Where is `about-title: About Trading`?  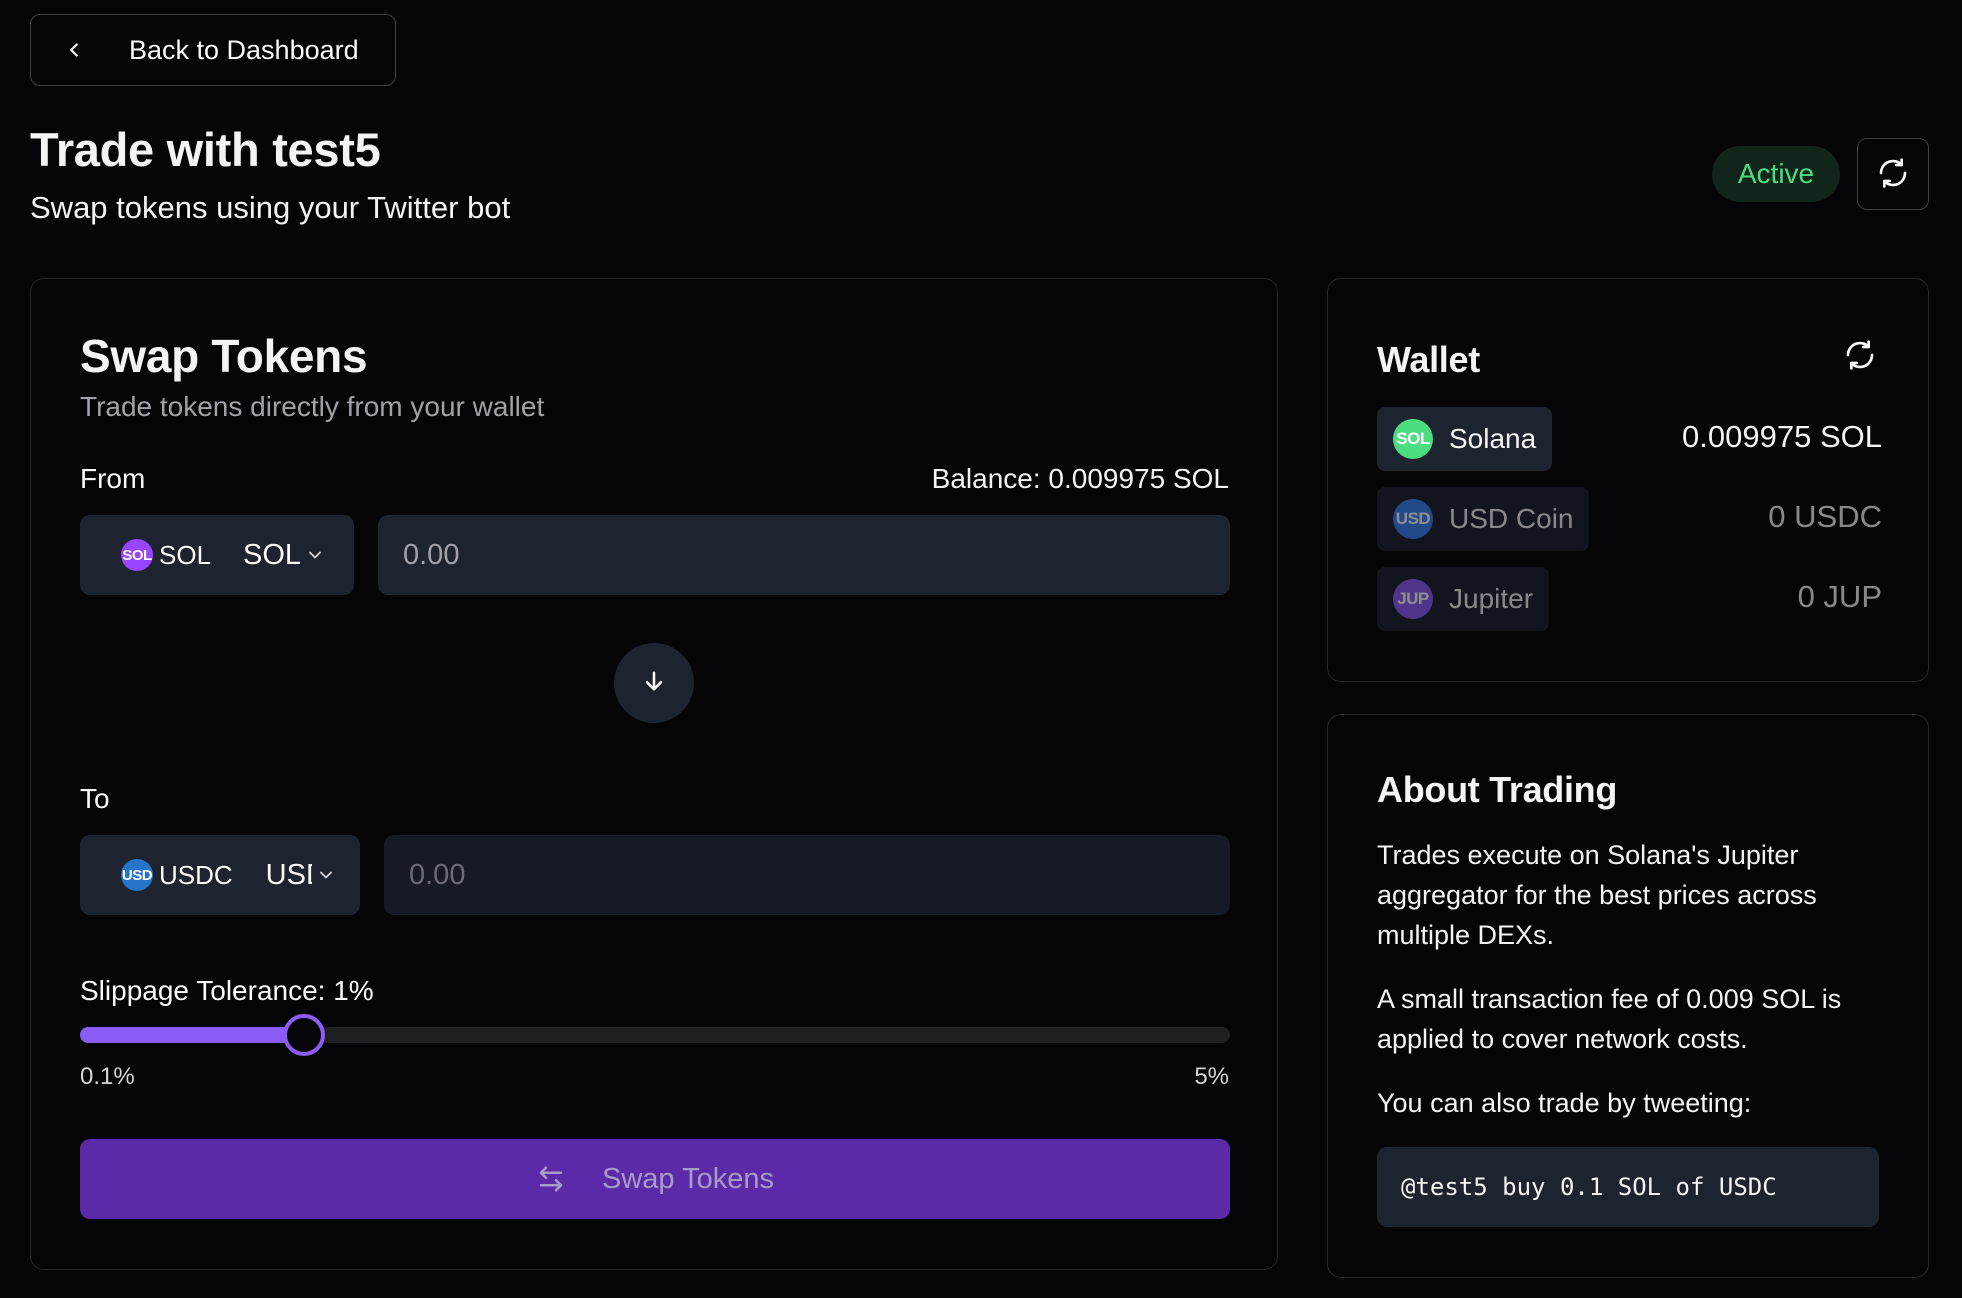 about-title: About Trading is located at coordinates (1497, 789).